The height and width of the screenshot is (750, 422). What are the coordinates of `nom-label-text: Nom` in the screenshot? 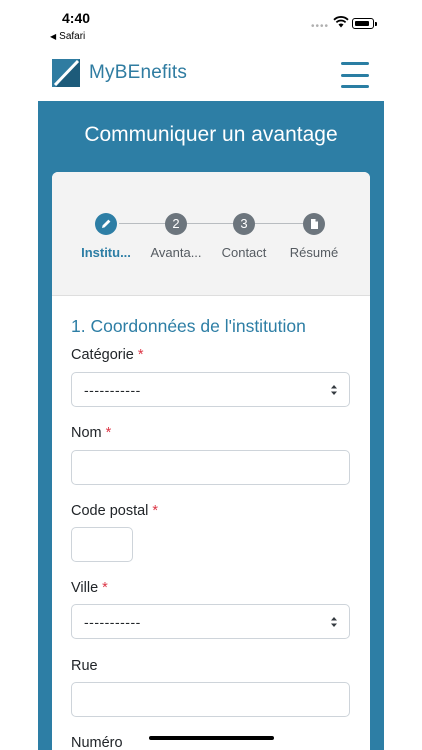 It's located at (86, 433).